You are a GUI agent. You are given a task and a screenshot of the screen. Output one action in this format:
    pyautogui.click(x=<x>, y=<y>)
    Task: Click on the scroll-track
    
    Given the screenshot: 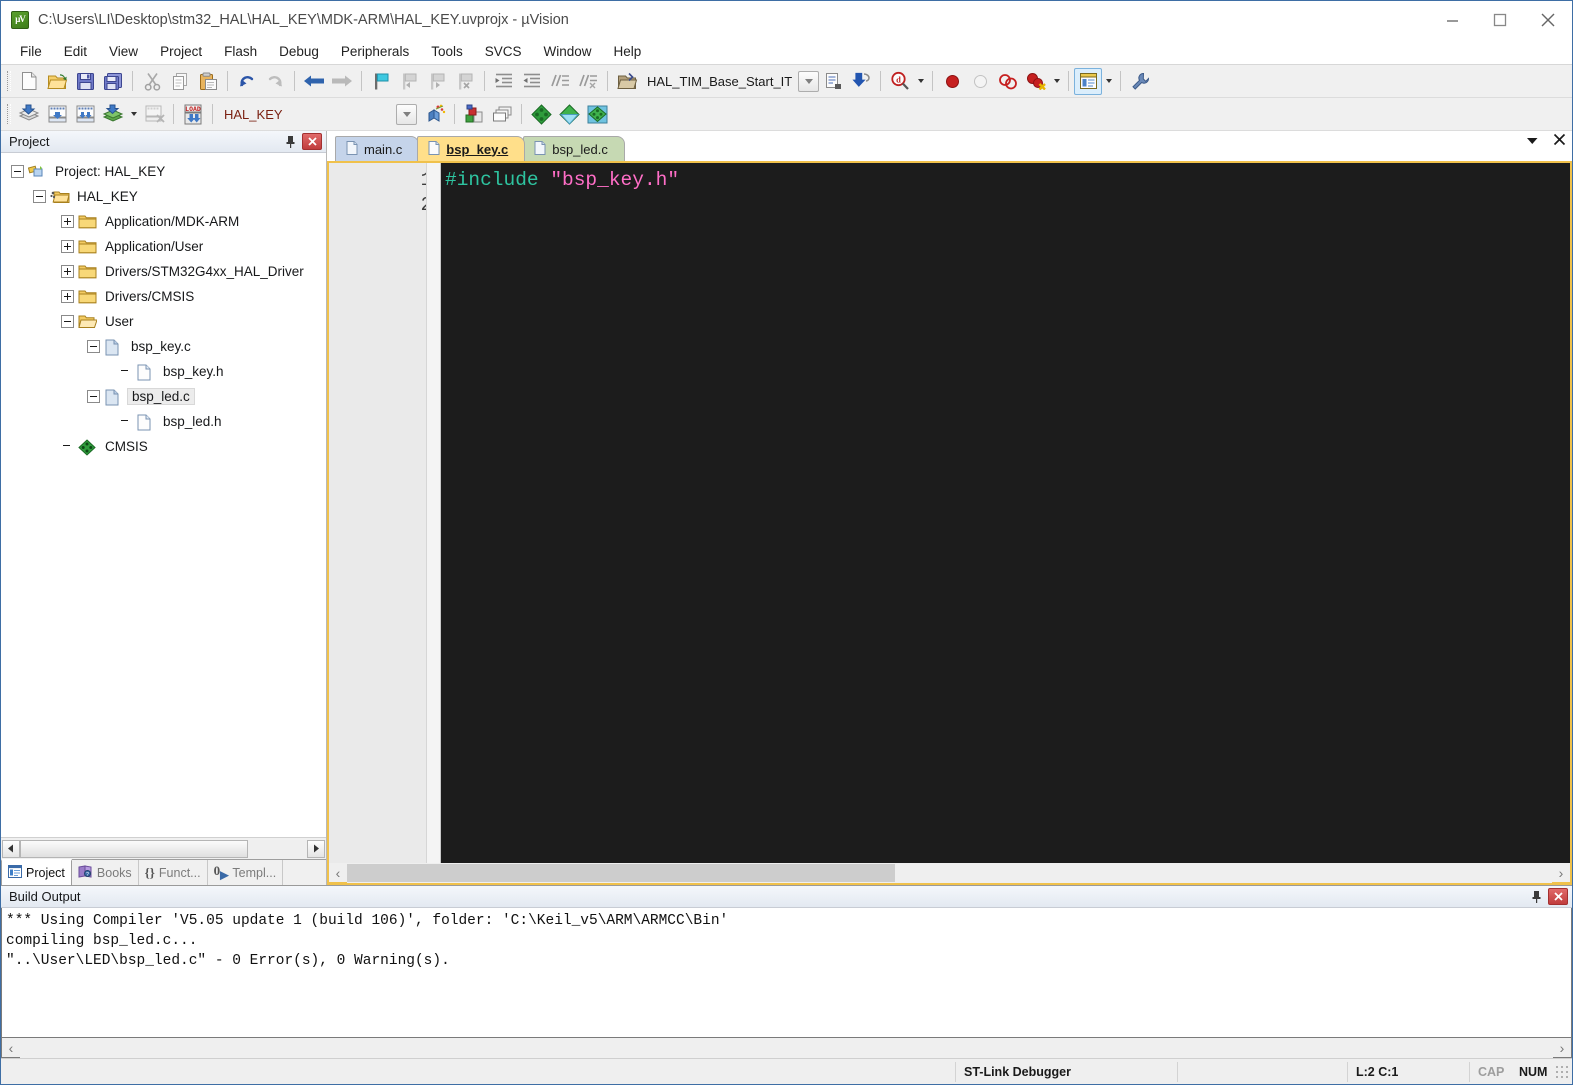 What is the action you would take?
    pyautogui.click(x=163, y=848)
    